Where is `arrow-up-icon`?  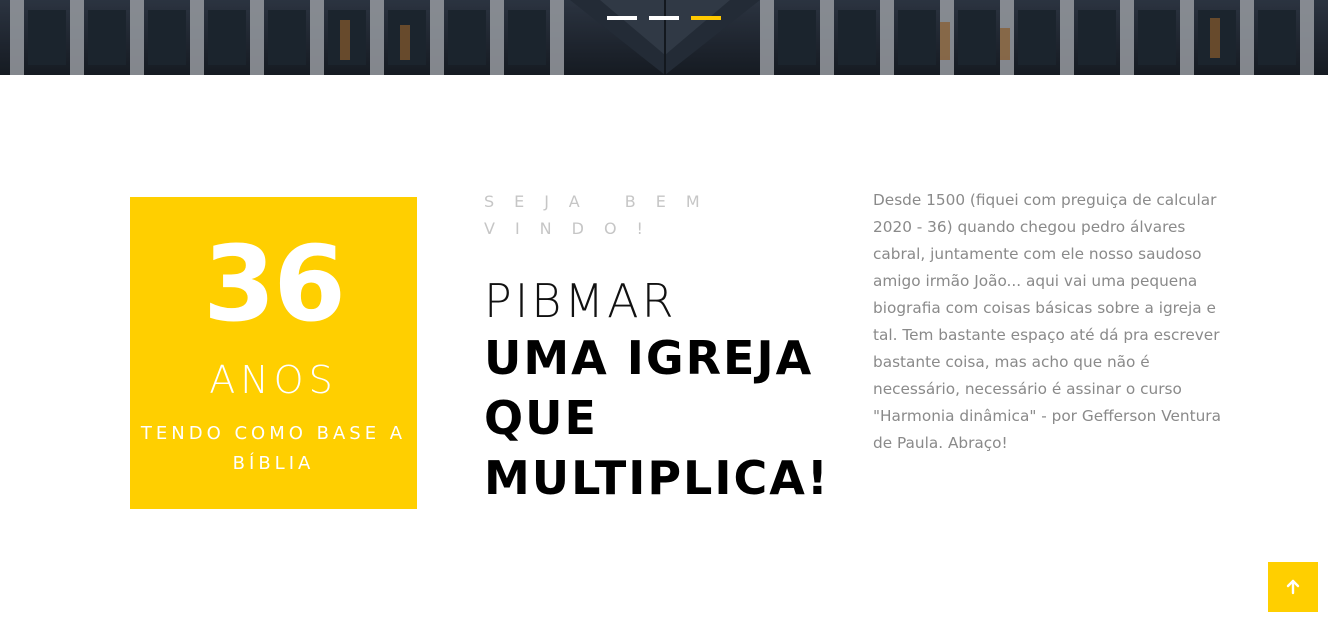
arrow-up-icon is located at coordinates (1293, 587).